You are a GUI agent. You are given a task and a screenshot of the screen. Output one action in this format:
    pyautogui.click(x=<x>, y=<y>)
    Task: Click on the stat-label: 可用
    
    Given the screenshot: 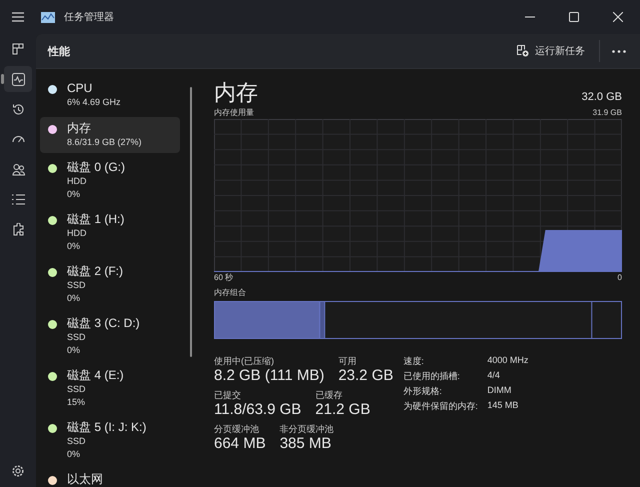 What is the action you would take?
    pyautogui.click(x=348, y=361)
    